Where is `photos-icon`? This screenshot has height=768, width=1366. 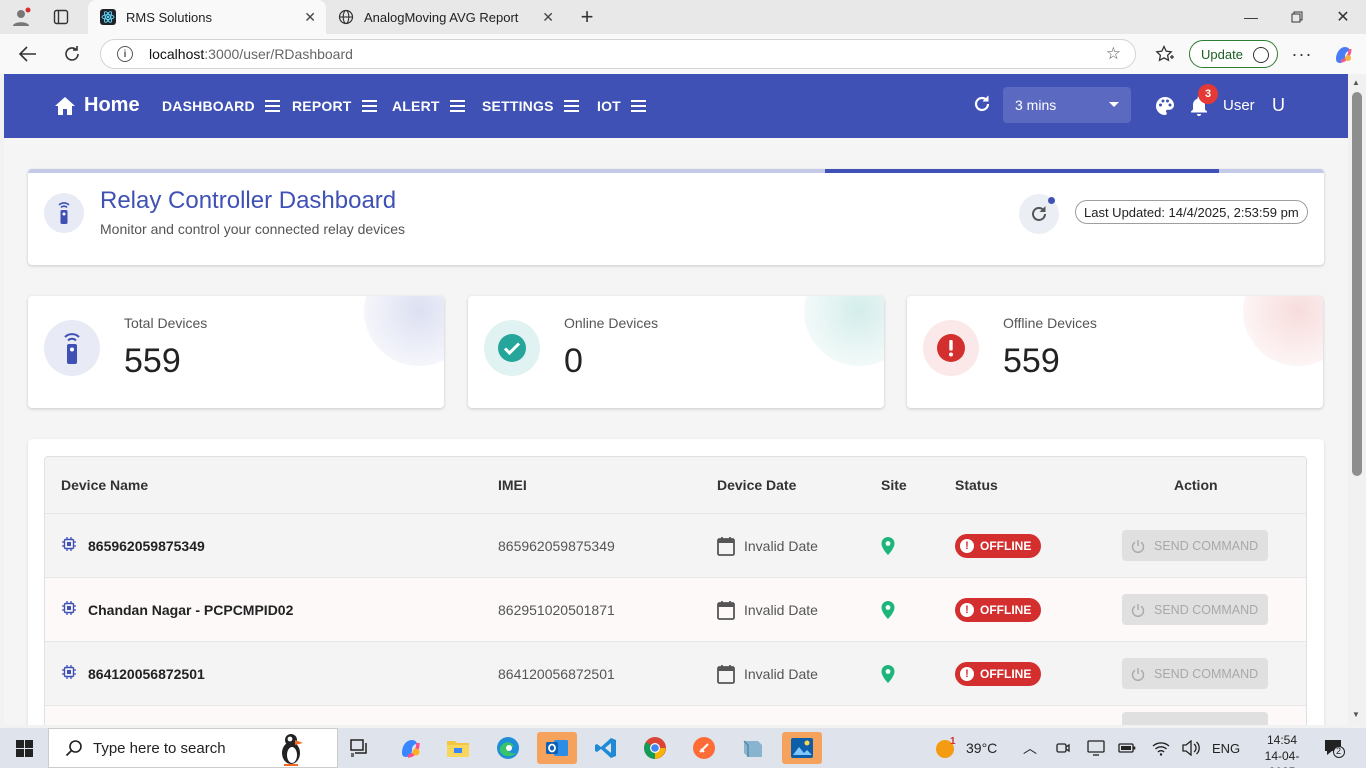
photos-icon is located at coordinates (802, 748).